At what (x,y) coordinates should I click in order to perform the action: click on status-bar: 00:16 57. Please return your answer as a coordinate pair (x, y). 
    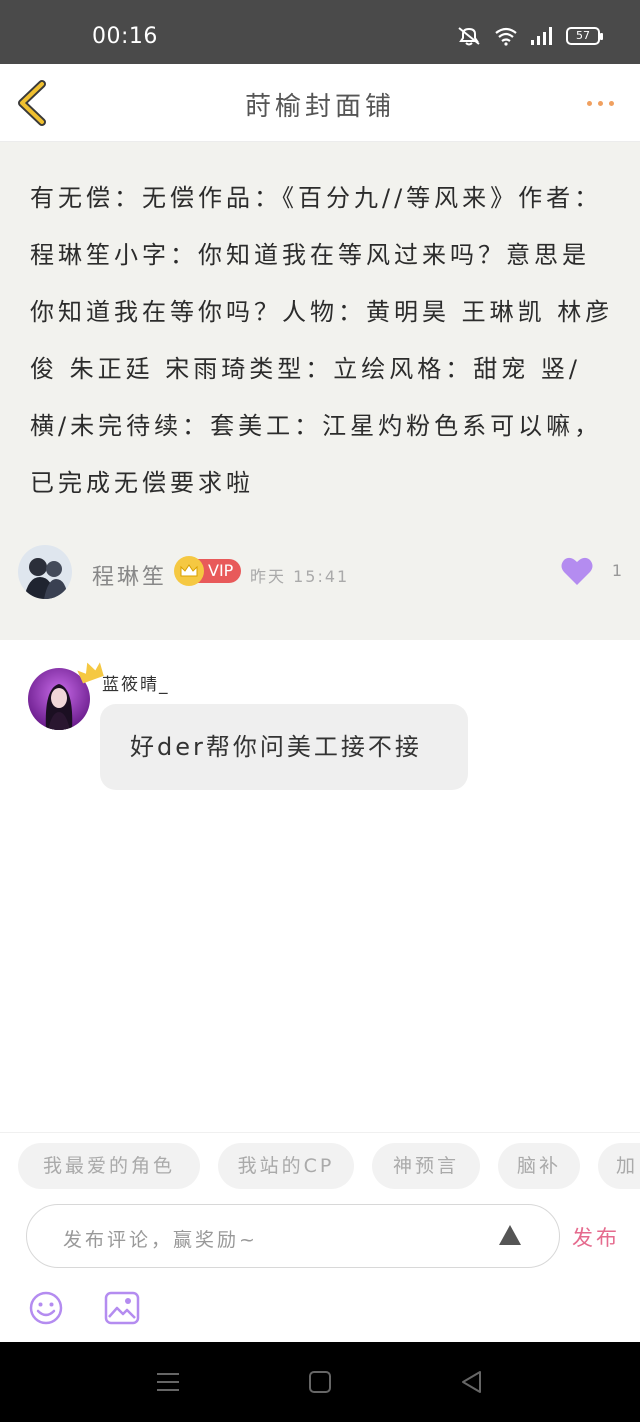
    Looking at the image, I should click on (320, 32).